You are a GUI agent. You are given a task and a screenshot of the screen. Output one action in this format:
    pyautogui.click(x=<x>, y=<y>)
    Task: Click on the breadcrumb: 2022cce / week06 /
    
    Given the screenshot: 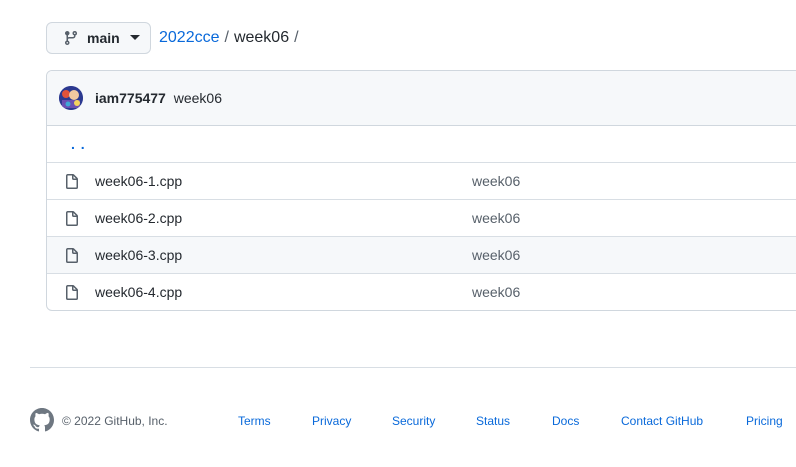 What is the action you would take?
    pyautogui.click(x=229, y=38)
    